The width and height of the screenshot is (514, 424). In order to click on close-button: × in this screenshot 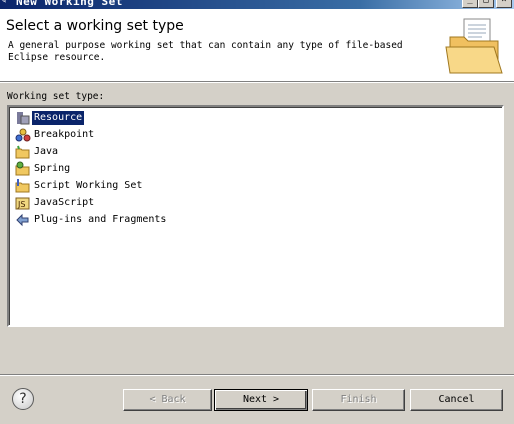, I will do `click(504, 4)`.